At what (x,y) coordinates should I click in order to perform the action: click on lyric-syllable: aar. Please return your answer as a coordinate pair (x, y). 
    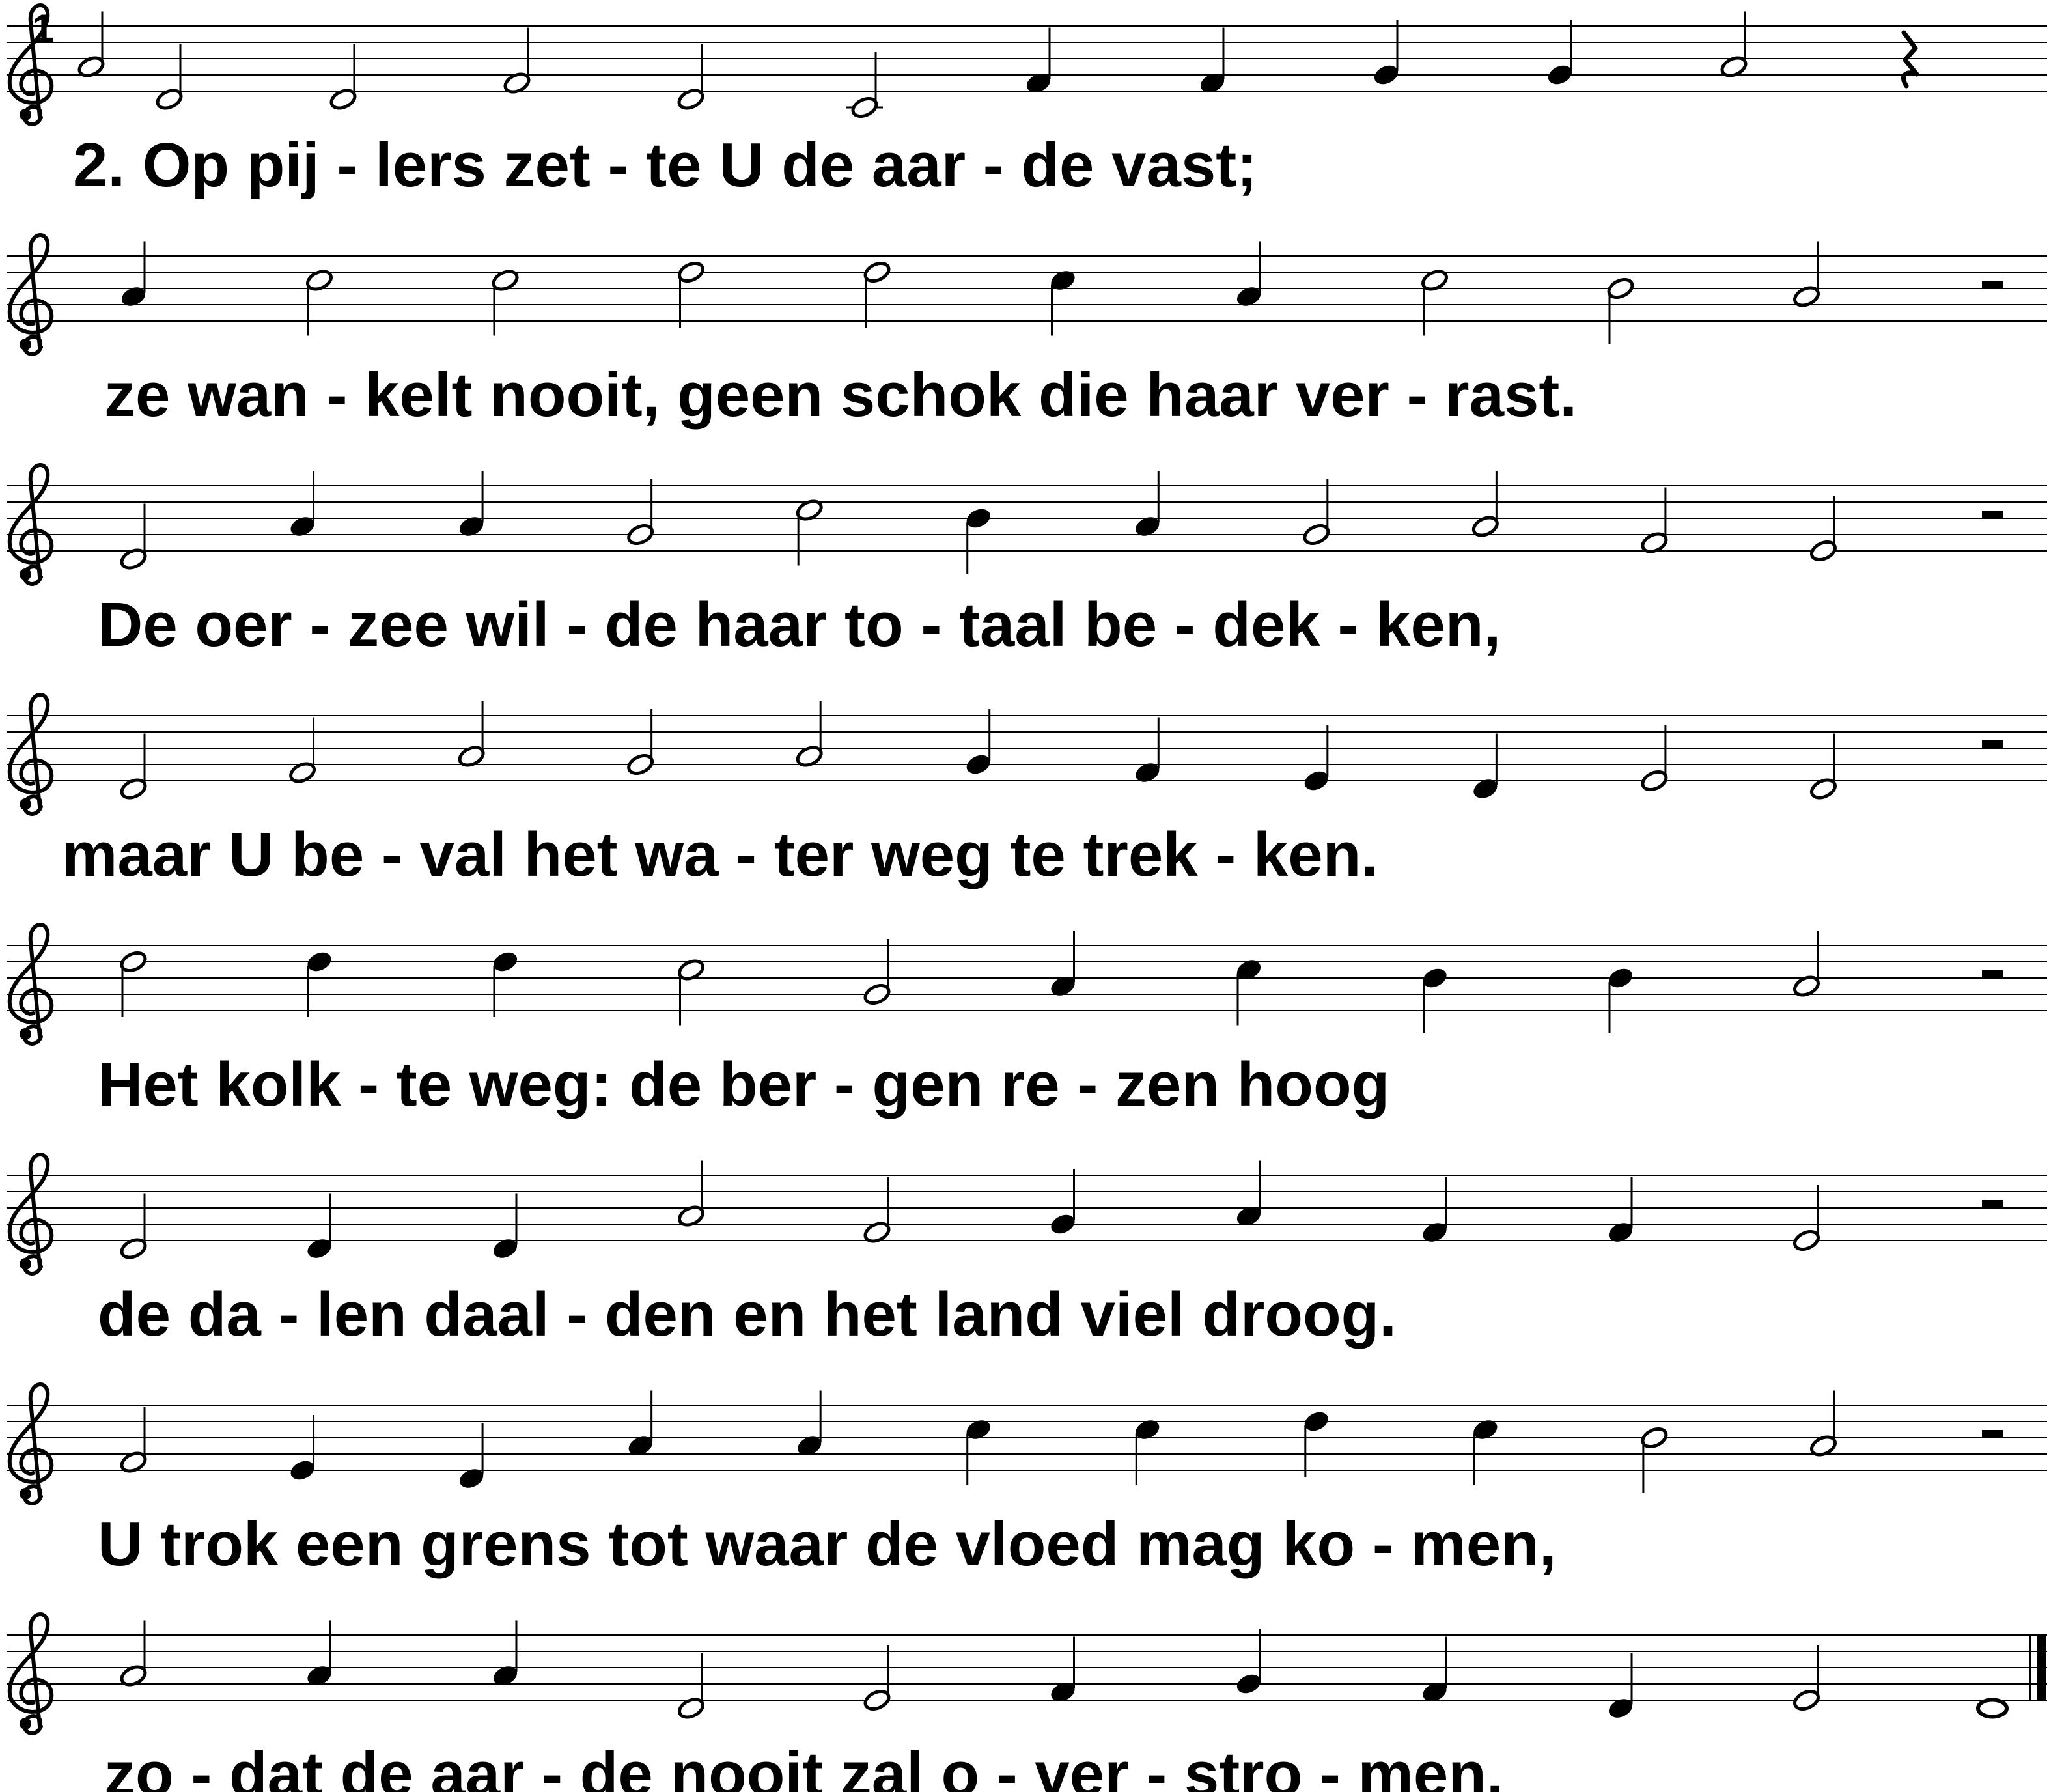
    Looking at the image, I should click on (910, 165).